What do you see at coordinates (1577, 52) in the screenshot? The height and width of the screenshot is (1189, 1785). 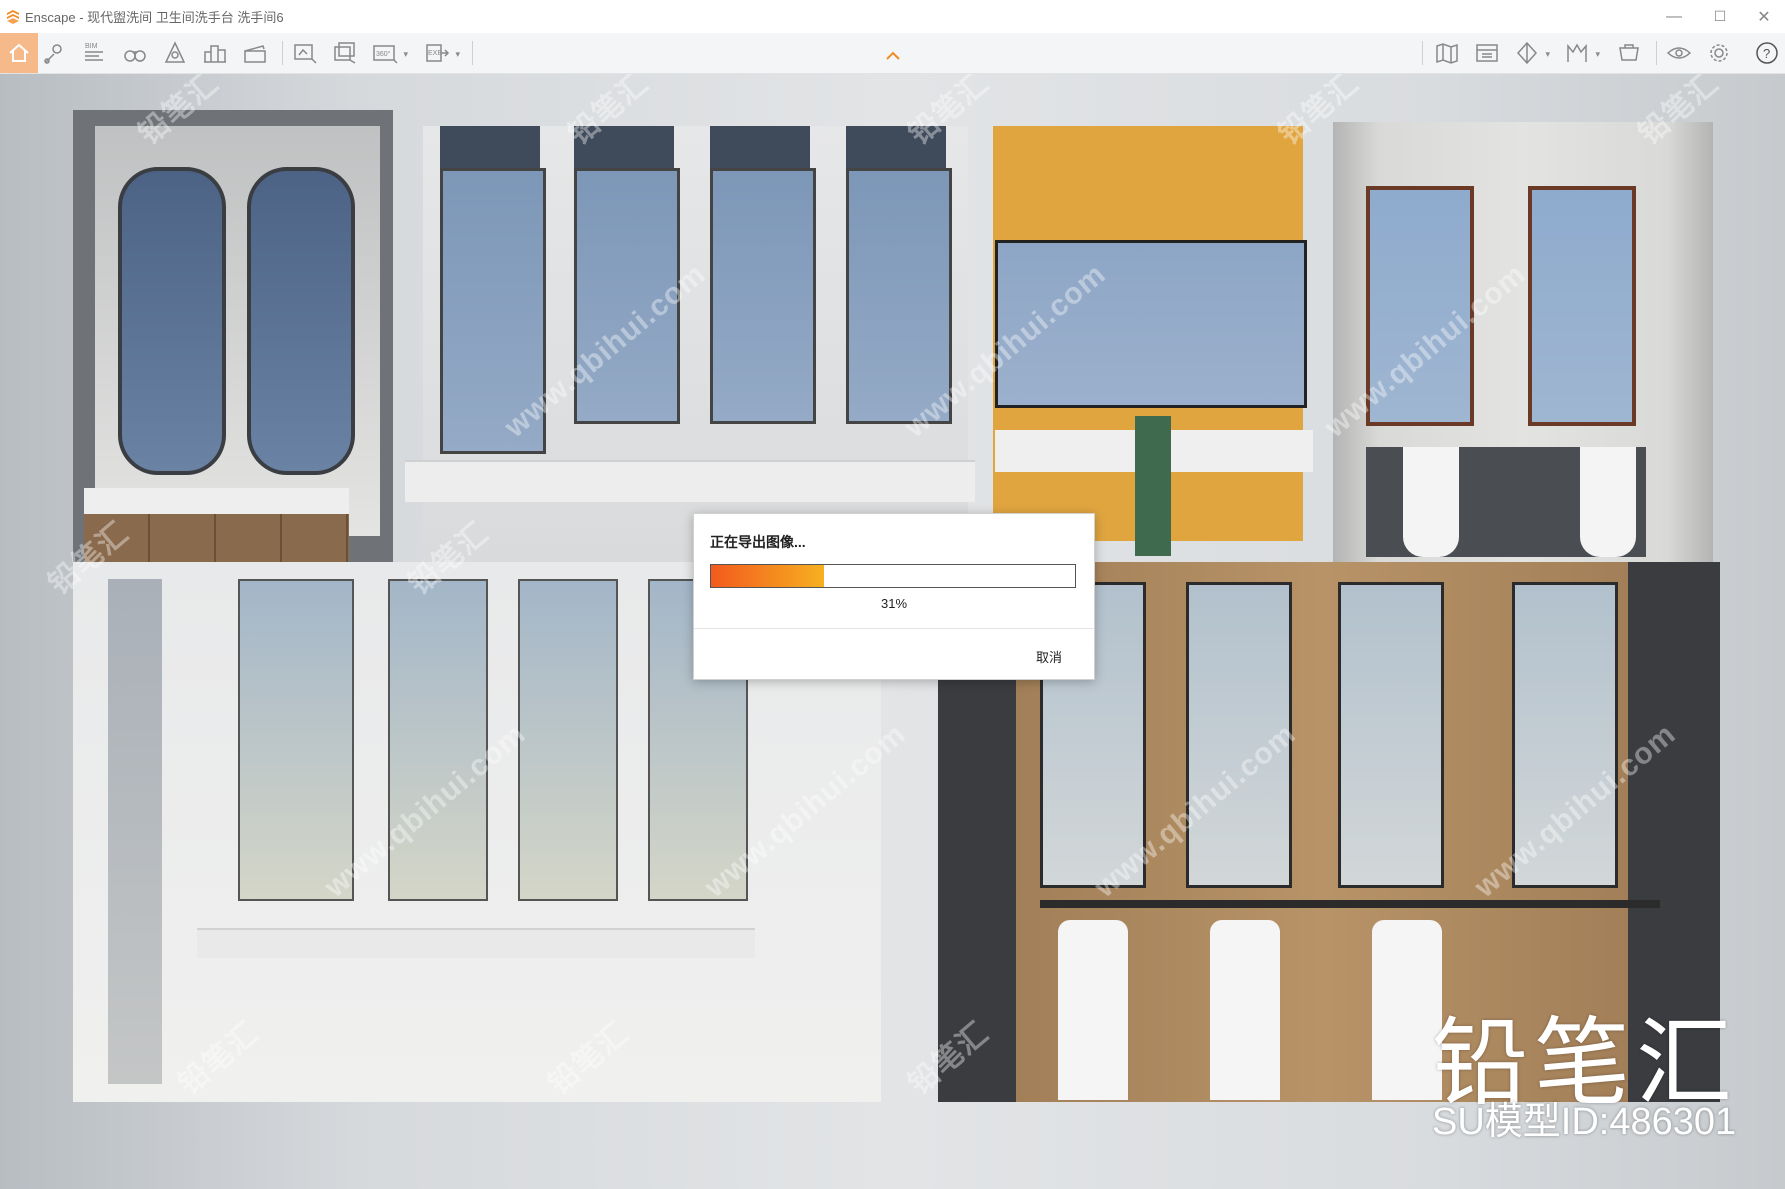 I see `materials-icon` at bounding box center [1577, 52].